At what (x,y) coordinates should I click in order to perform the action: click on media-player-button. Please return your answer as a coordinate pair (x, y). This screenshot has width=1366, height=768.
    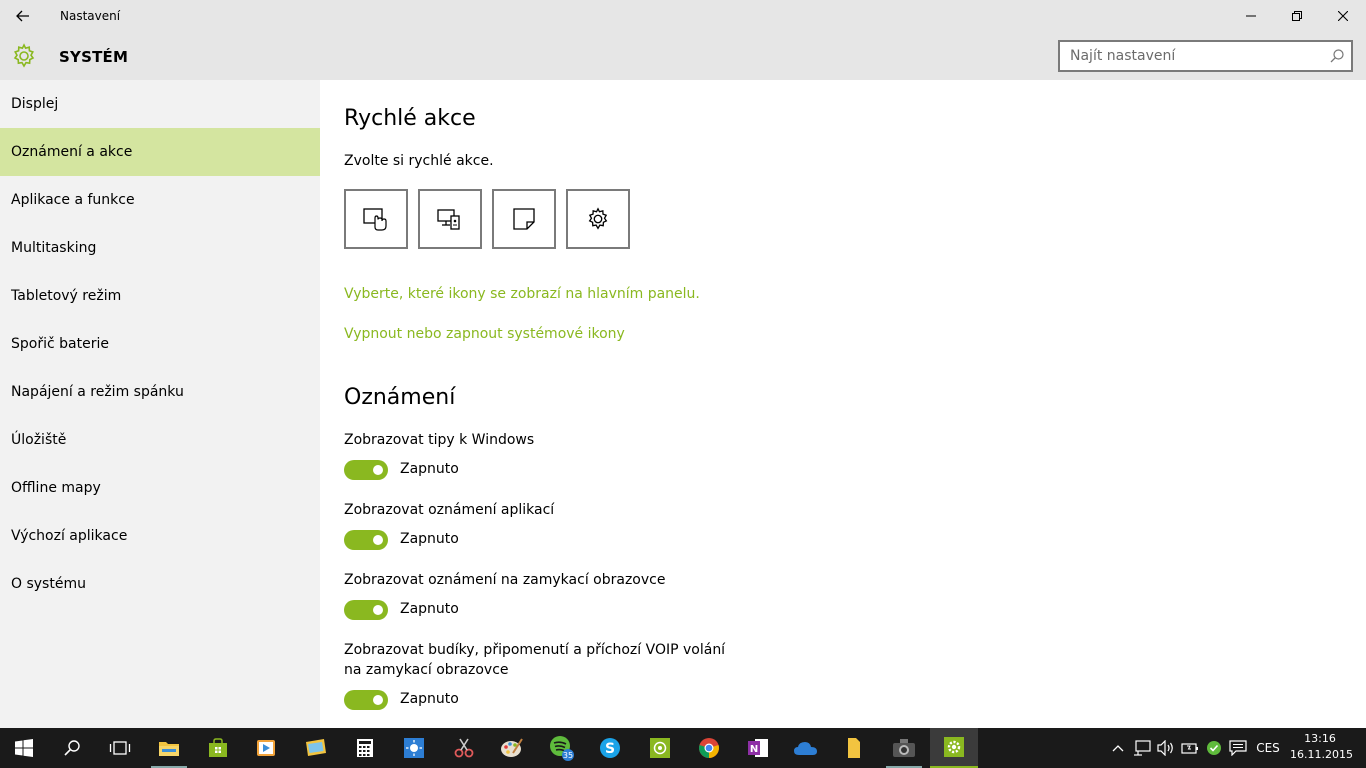
    Looking at the image, I should click on (266, 748).